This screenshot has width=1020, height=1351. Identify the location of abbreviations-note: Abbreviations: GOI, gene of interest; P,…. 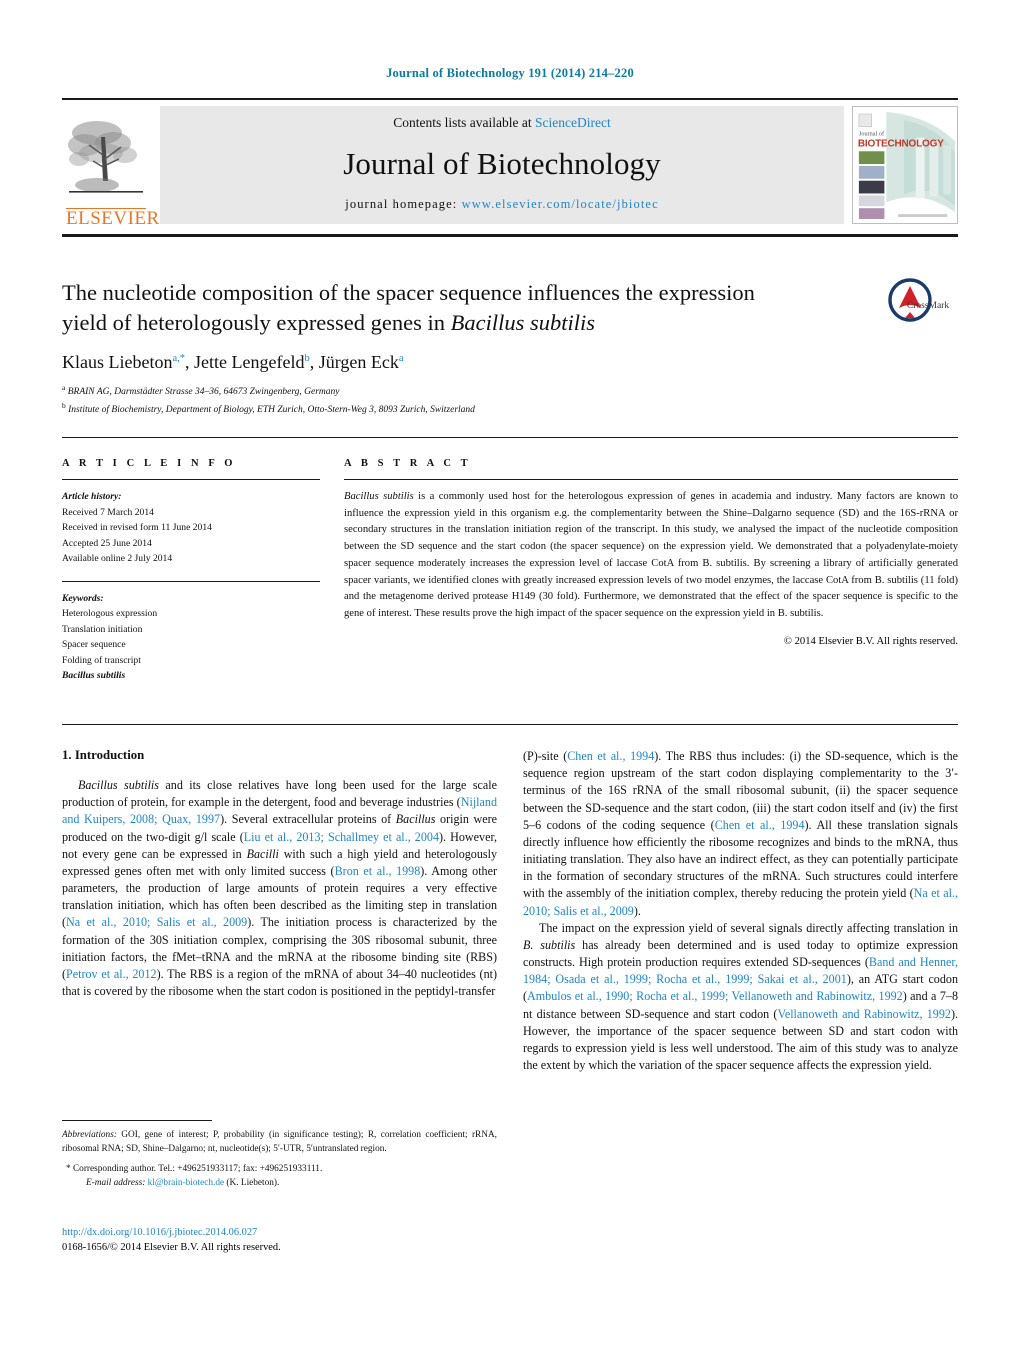
(279, 1142).